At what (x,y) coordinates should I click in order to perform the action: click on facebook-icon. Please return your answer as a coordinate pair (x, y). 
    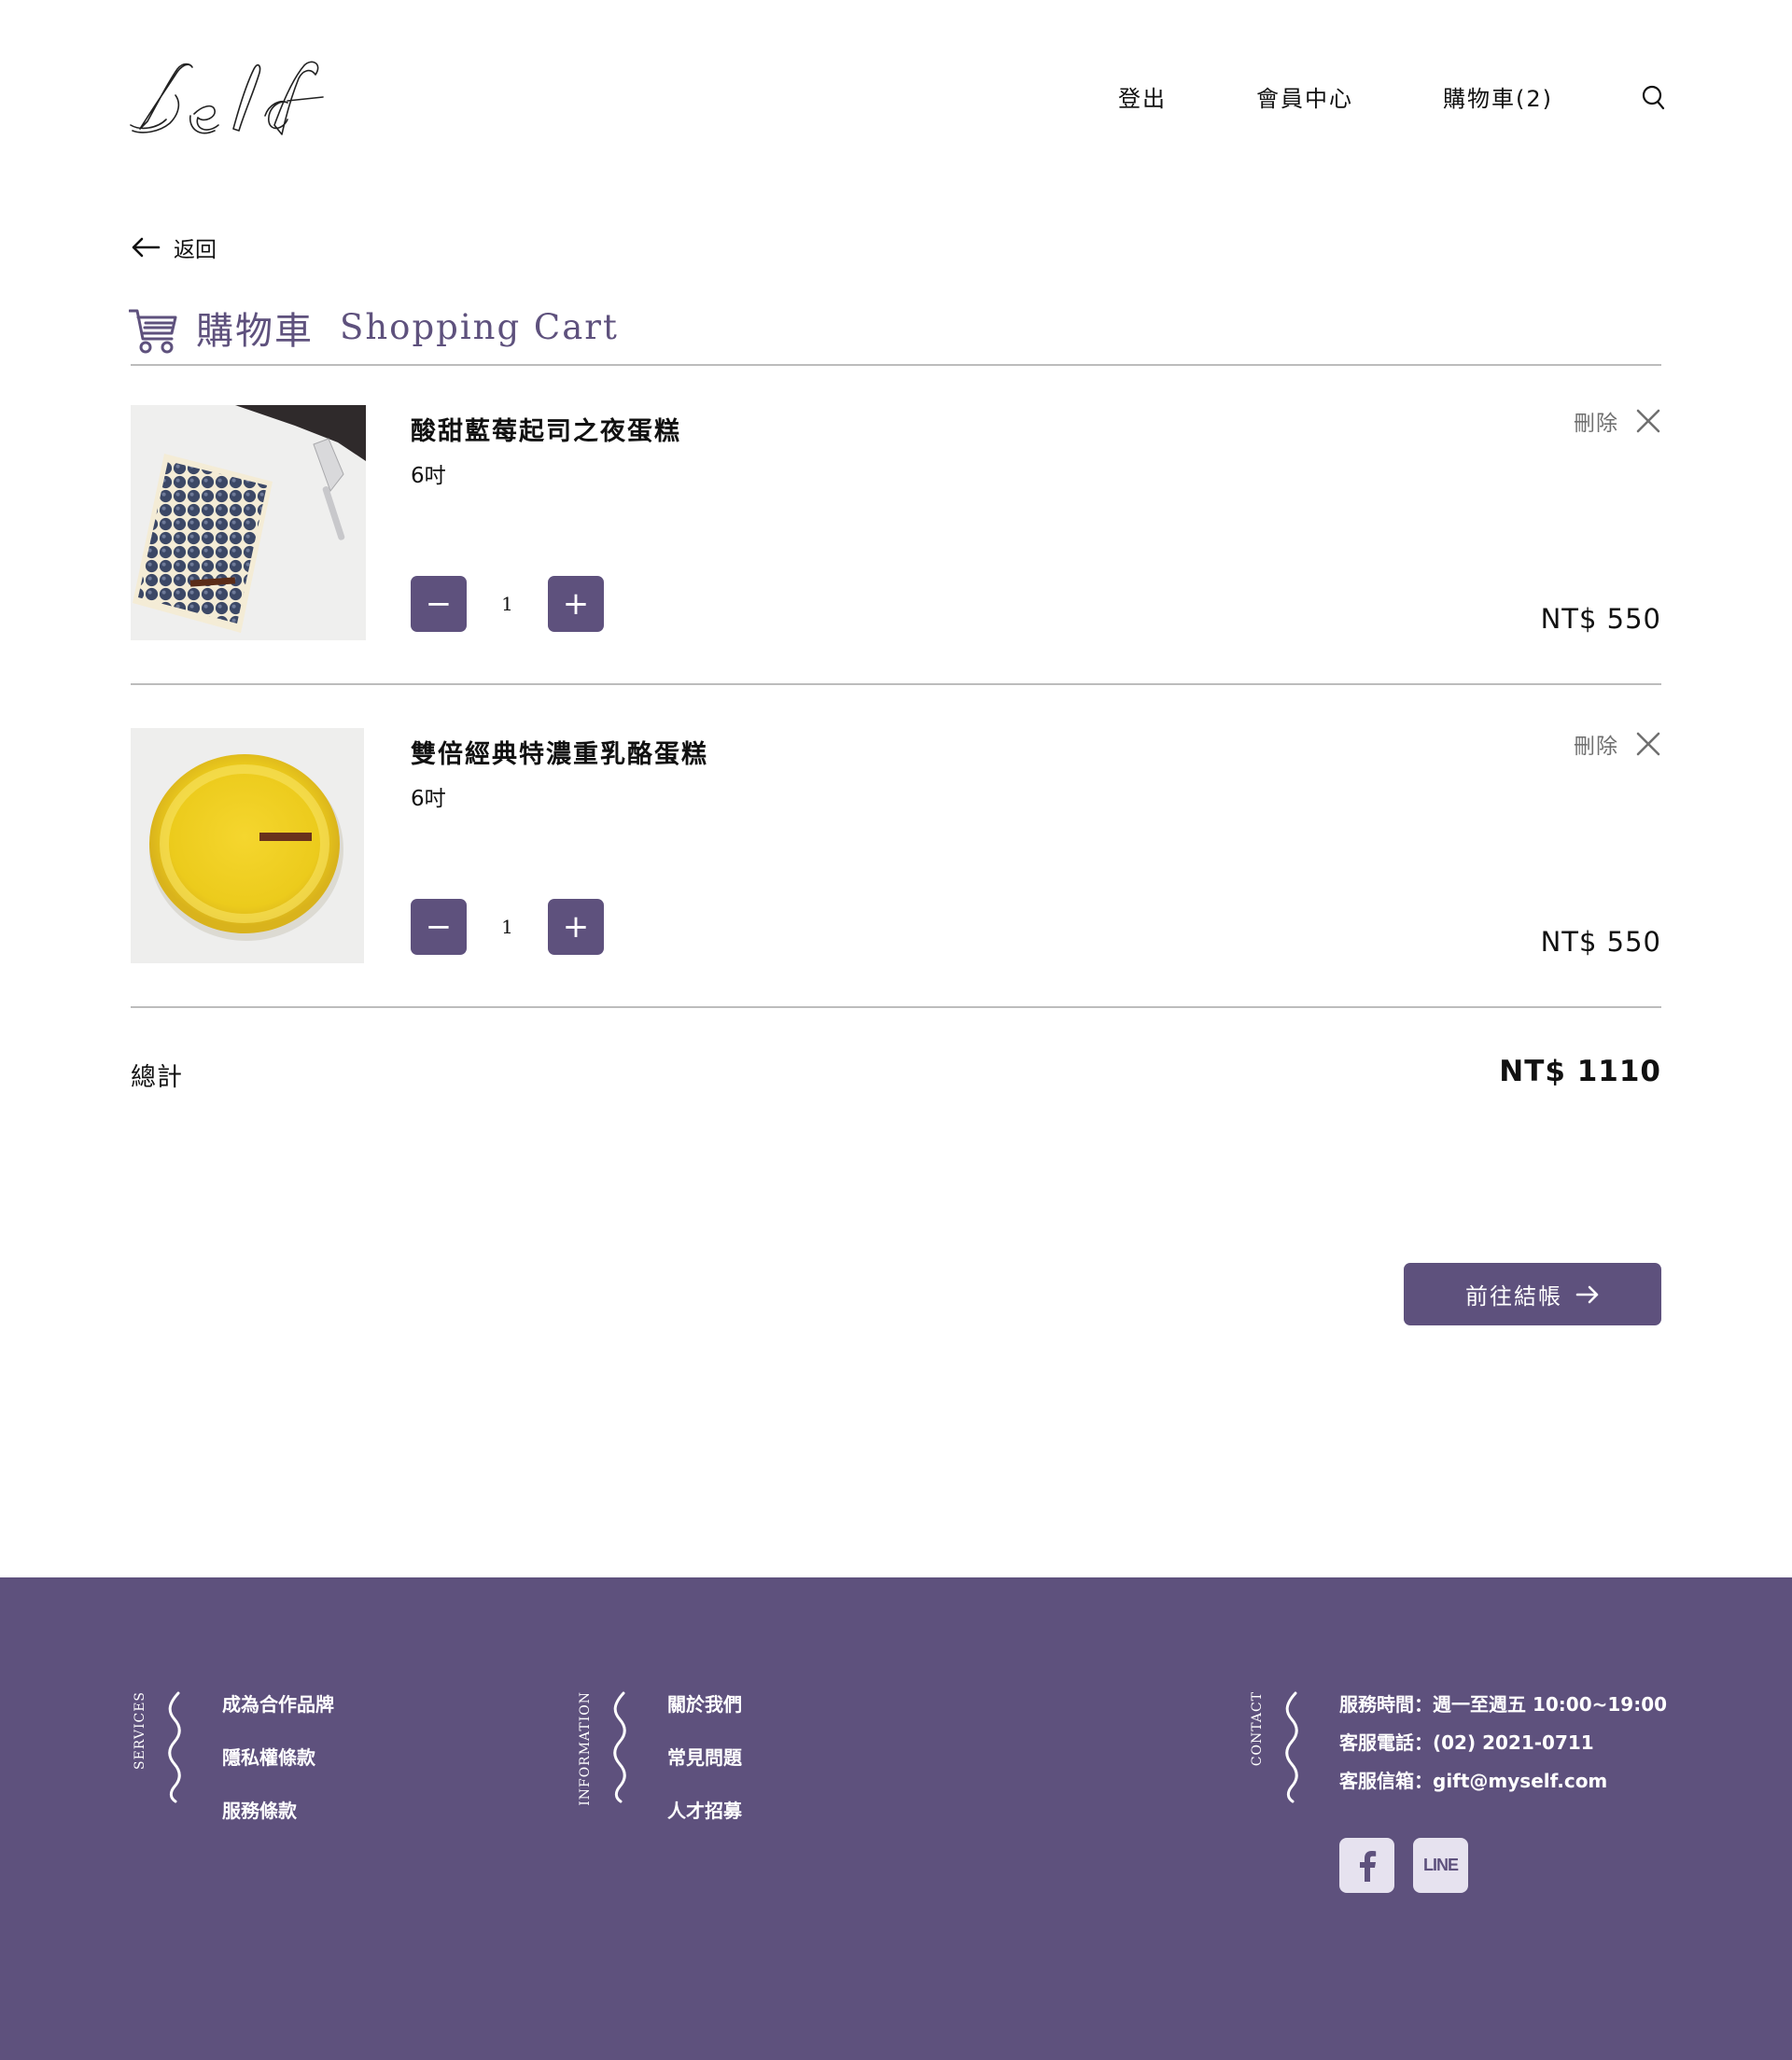
    Looking at the image, I should click on (1367, 1866).